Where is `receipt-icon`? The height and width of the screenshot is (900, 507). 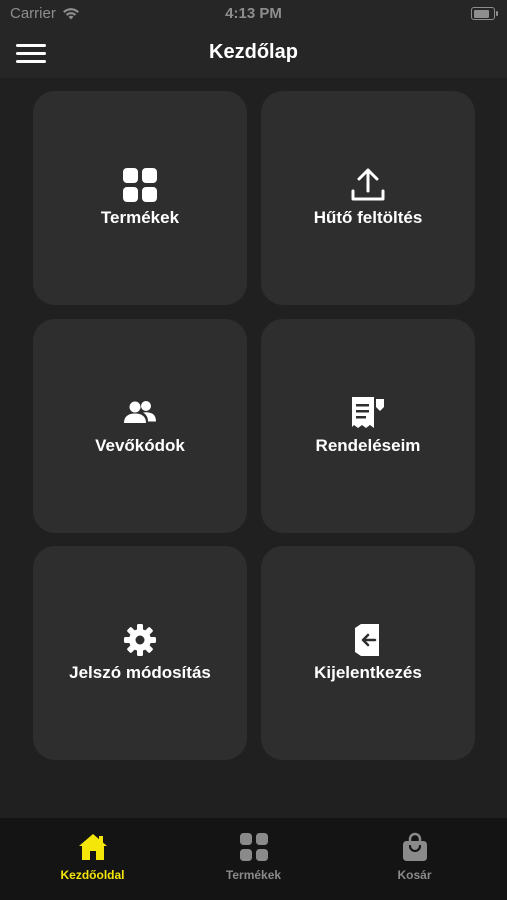 receipt-icon is located at coordinates (368, 412).